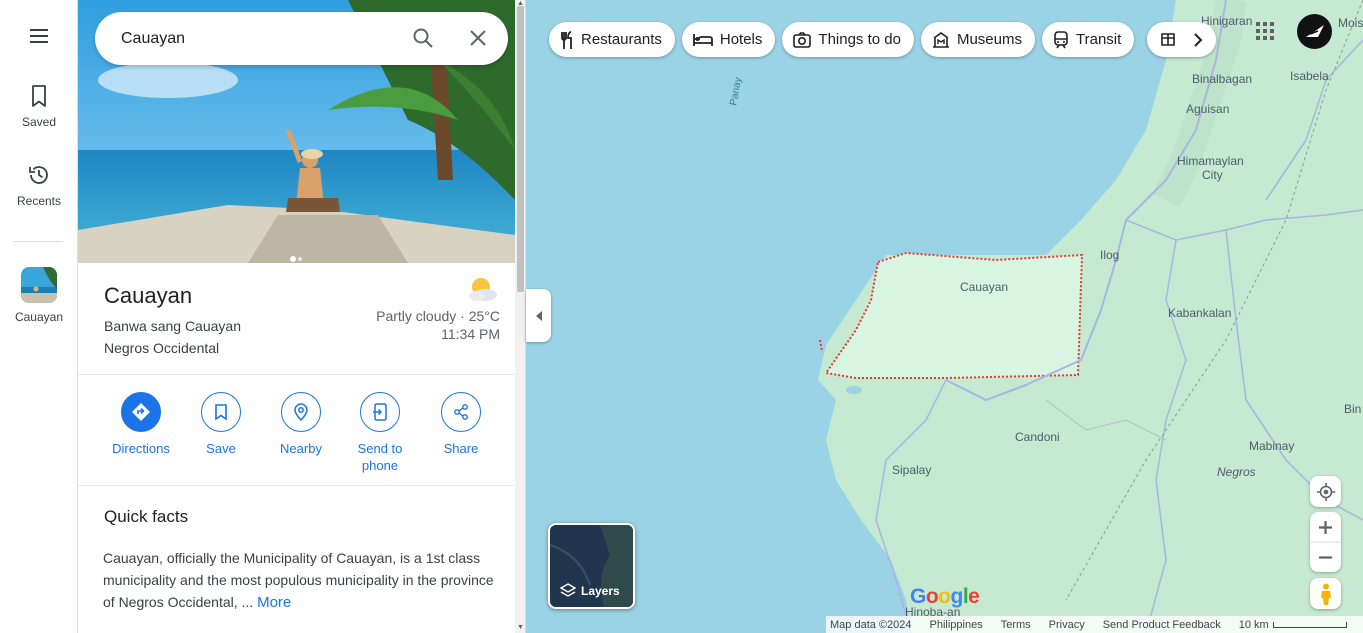 The height and width of the screenshot is (633, 1363). I want to click on recents-button: Recents, so click(39, 185).